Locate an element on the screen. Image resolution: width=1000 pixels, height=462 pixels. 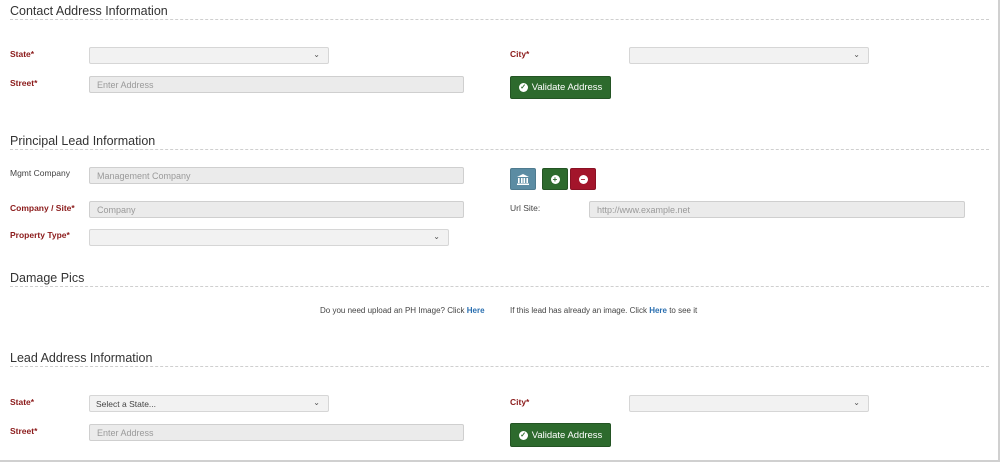
contact-city-label: City* is located at coordinates (520, 54).